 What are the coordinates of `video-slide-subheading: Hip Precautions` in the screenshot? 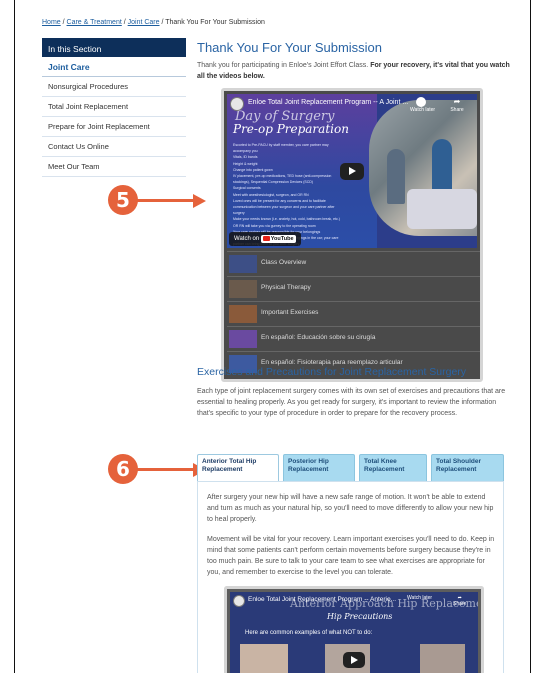 It's located at (360, 616).